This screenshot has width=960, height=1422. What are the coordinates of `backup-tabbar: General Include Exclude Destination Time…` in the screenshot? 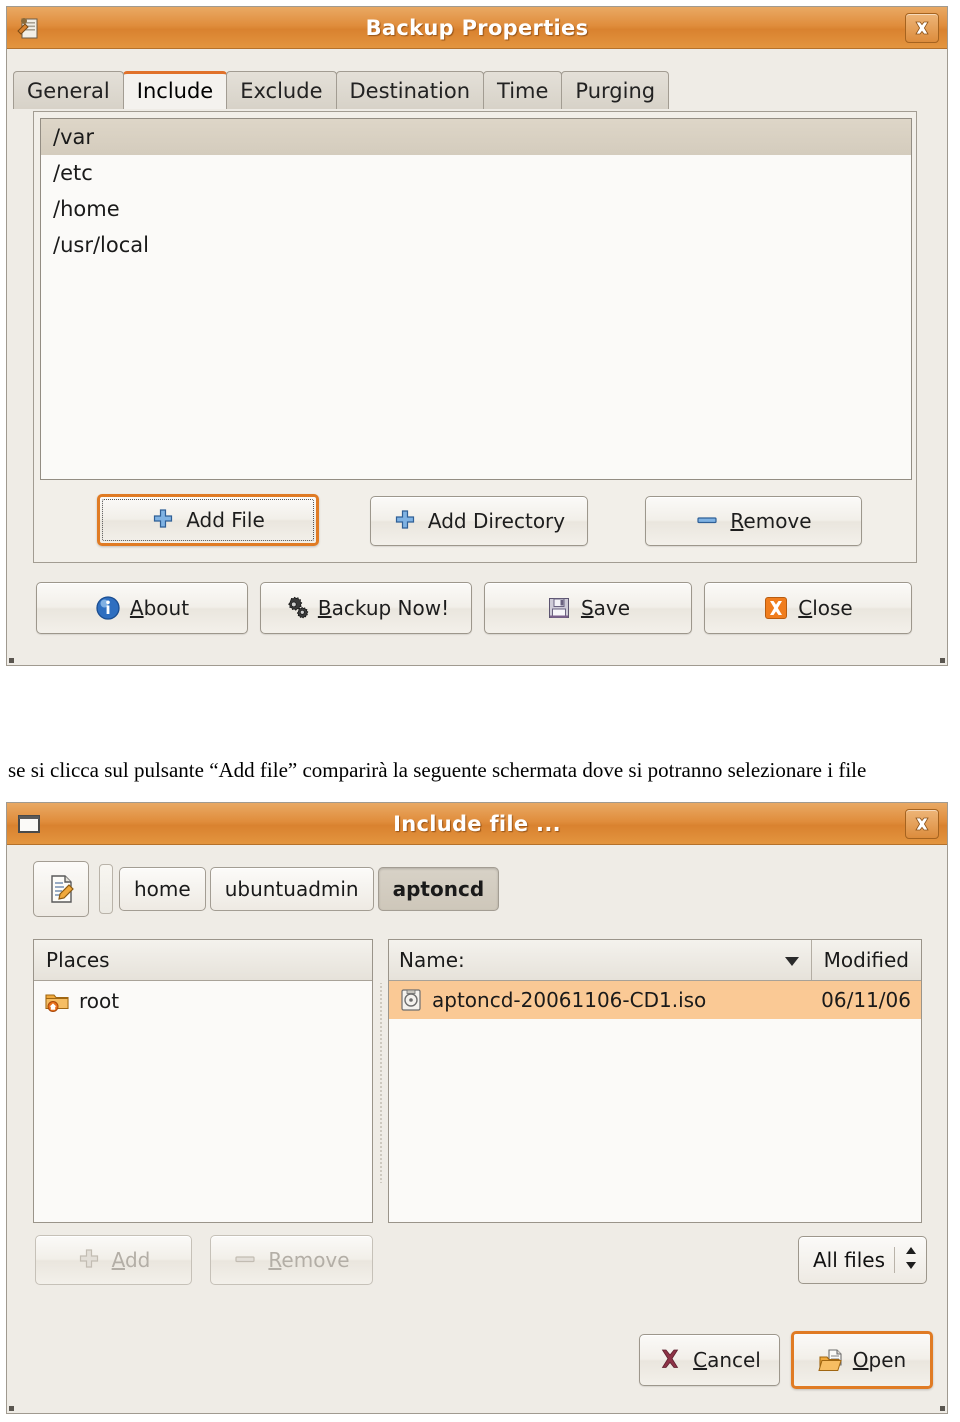 It's located at (477, 86).